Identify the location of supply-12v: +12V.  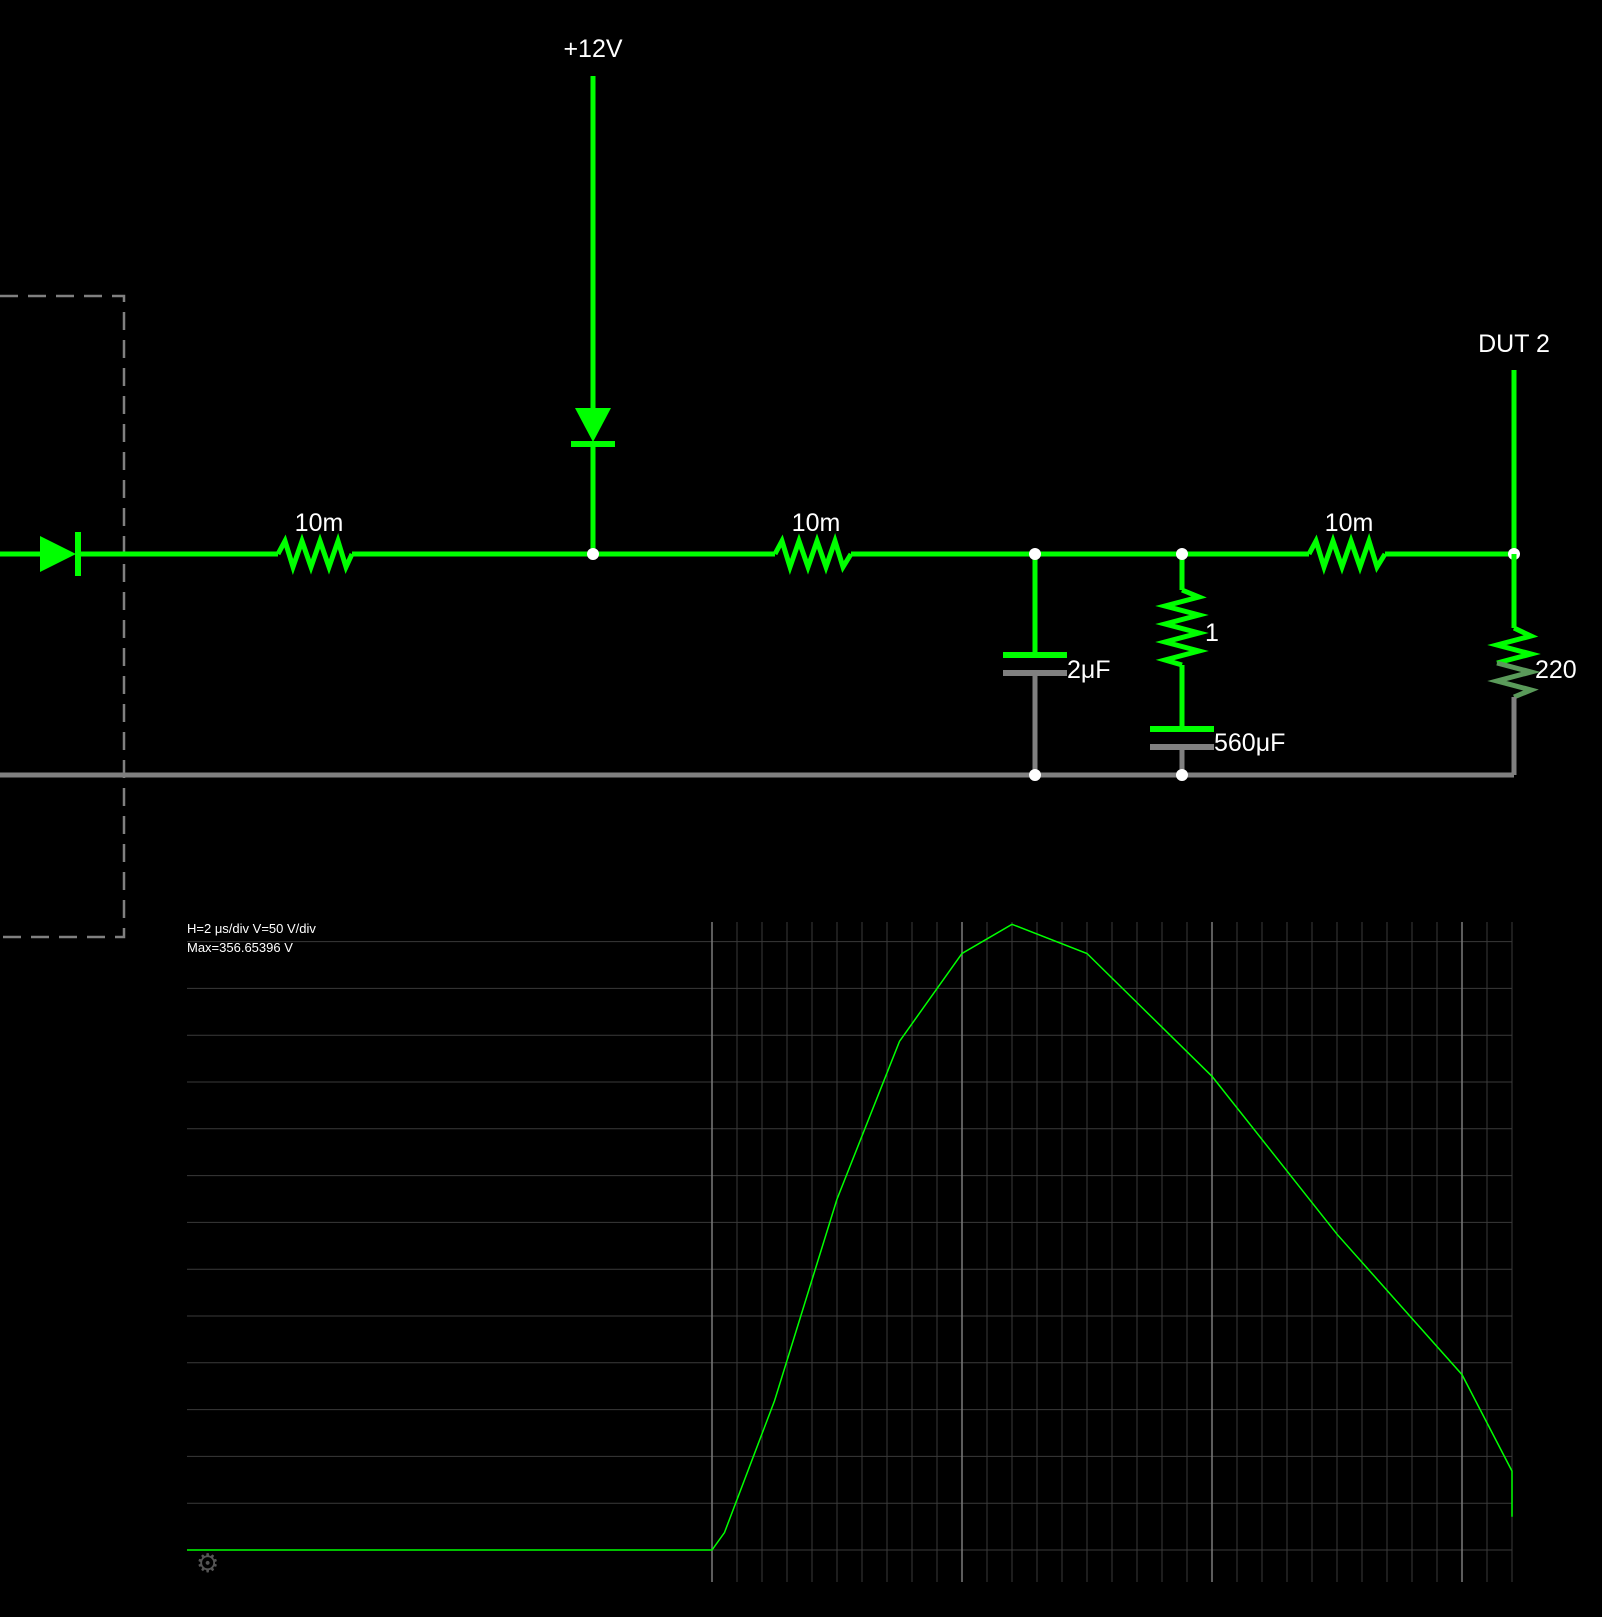
(593, 294).